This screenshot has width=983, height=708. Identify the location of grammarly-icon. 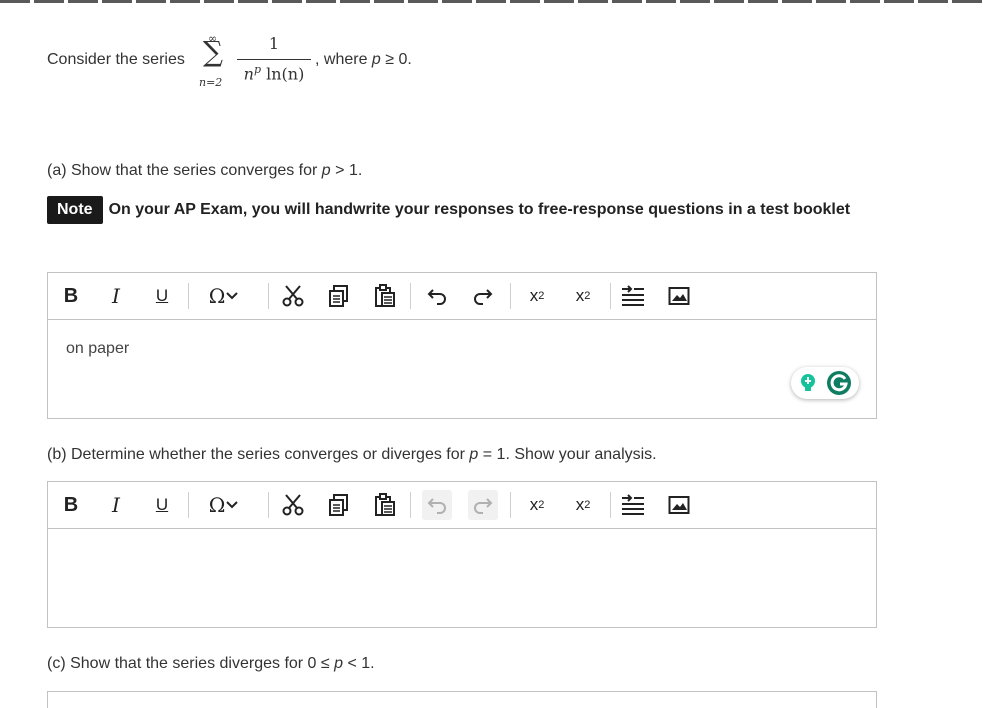
(839, 383).